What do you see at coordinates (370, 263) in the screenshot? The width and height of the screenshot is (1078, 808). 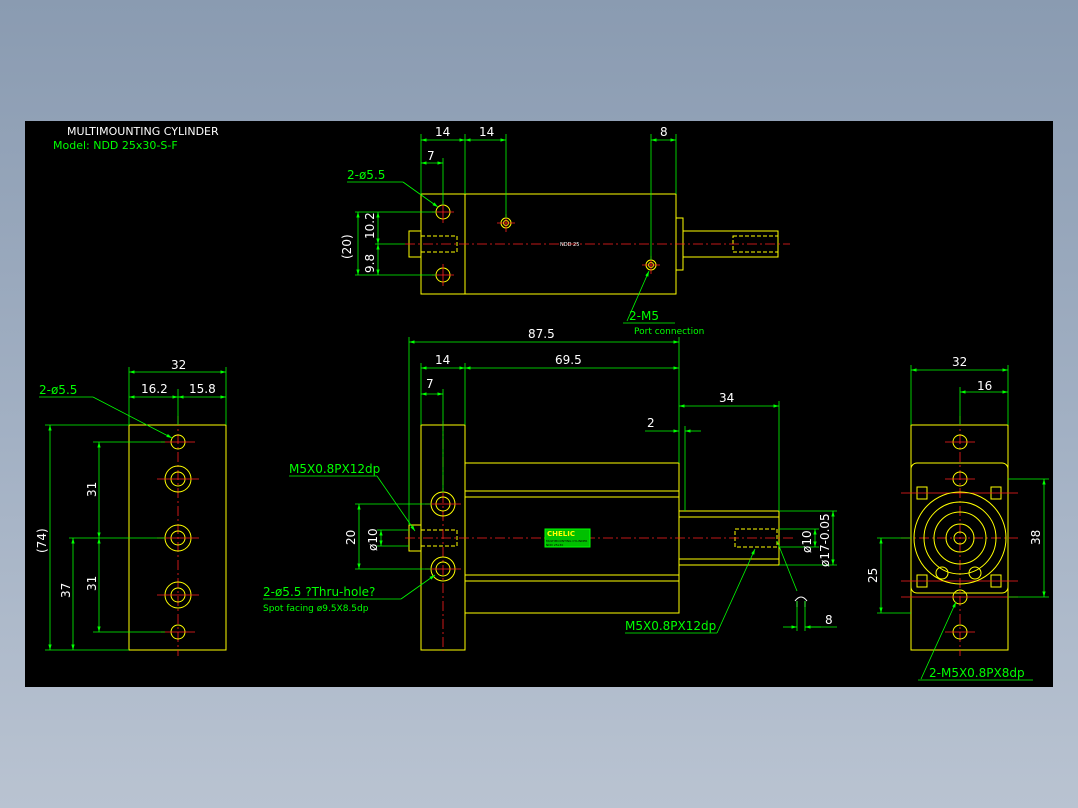 I see `top-dim-9-8: 9.8` at bounding box center [370, 263].